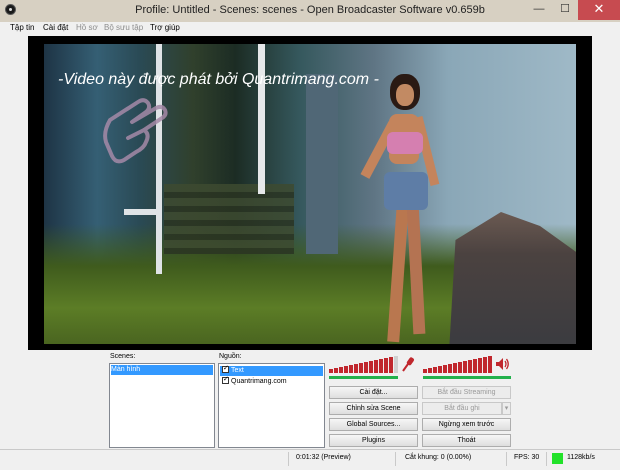  Describe the element at coordinates (466, 424) in the screenshot. I see `stop-preview-button: Ngừng xem trước` at that location.